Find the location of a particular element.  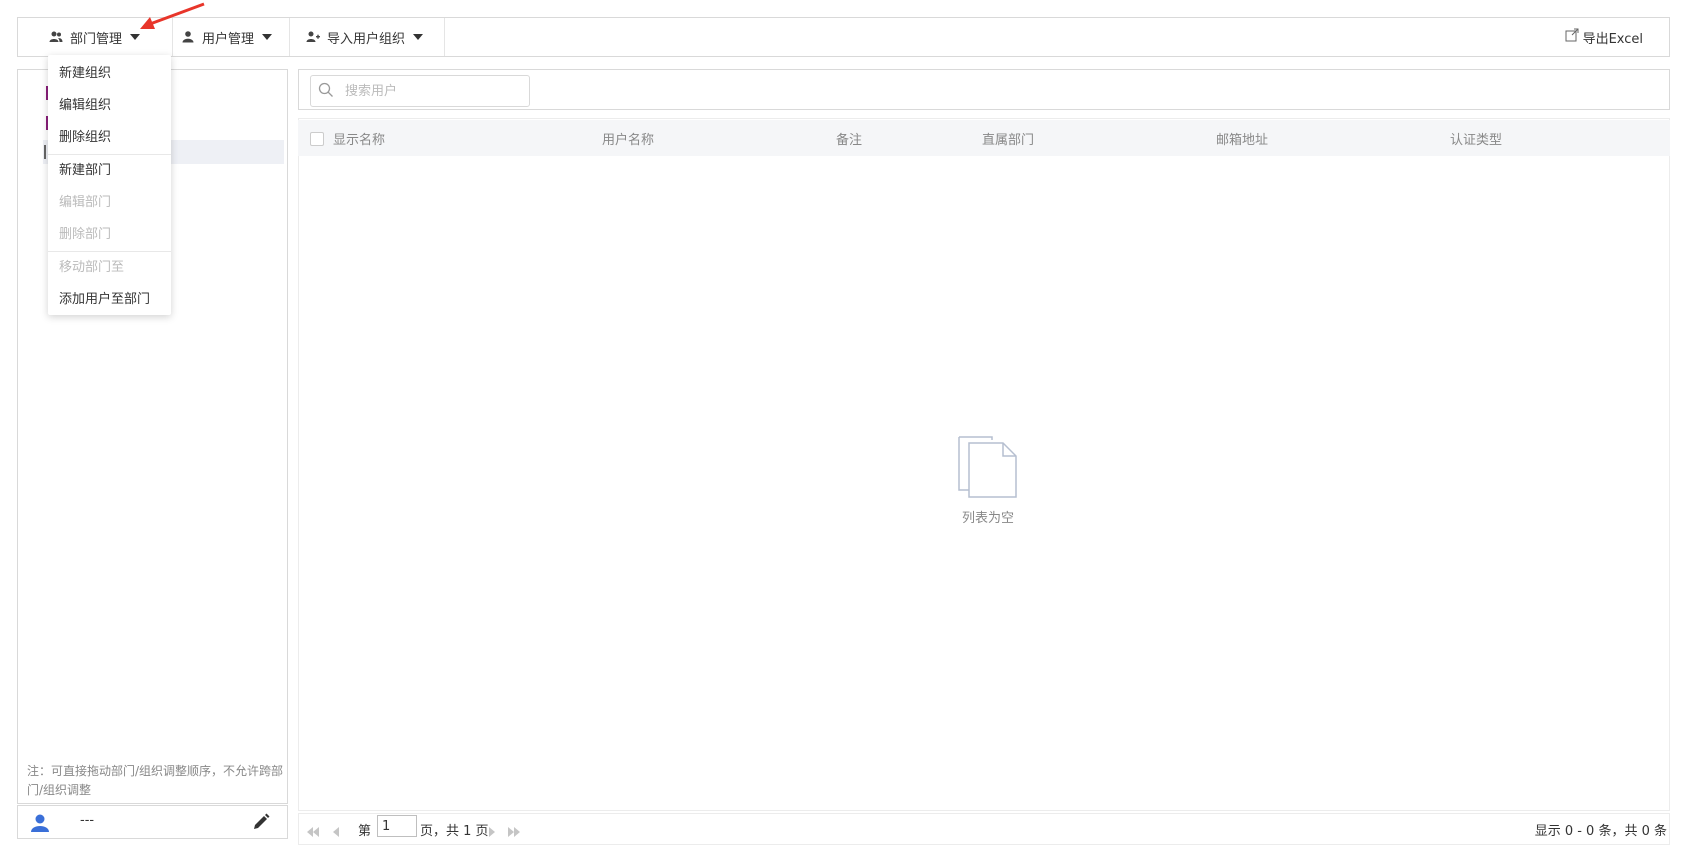

menu-item-new-dept: 新建部门 is located at coordinates (109, 171).